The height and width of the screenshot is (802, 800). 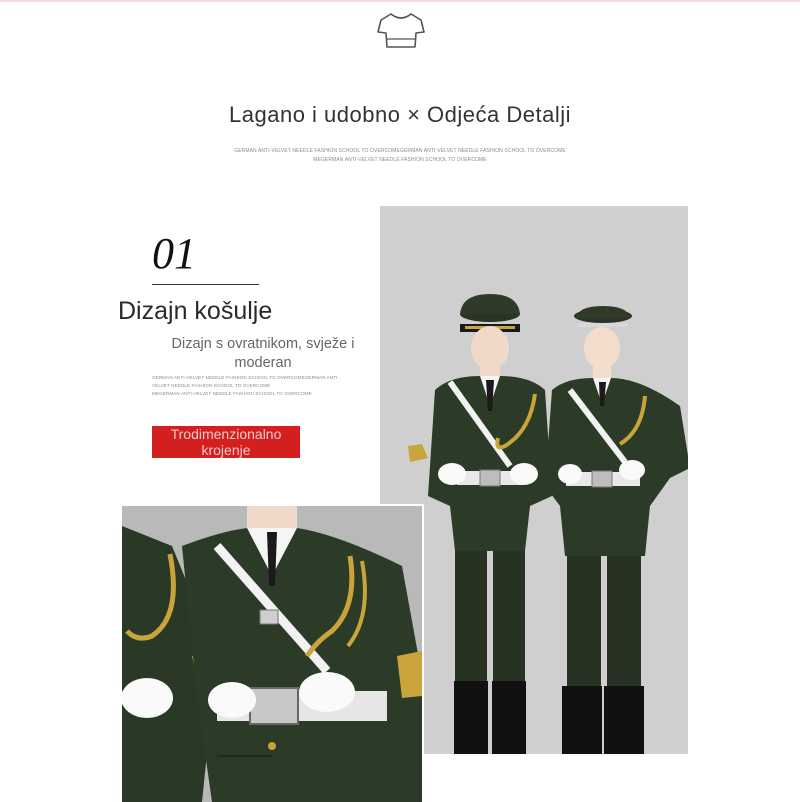 What do you see at coordinates (226, 442) in the screenshot?
I see `feature-badge: Trodimenzionalno krojenje` at bounding box center [226, 442].